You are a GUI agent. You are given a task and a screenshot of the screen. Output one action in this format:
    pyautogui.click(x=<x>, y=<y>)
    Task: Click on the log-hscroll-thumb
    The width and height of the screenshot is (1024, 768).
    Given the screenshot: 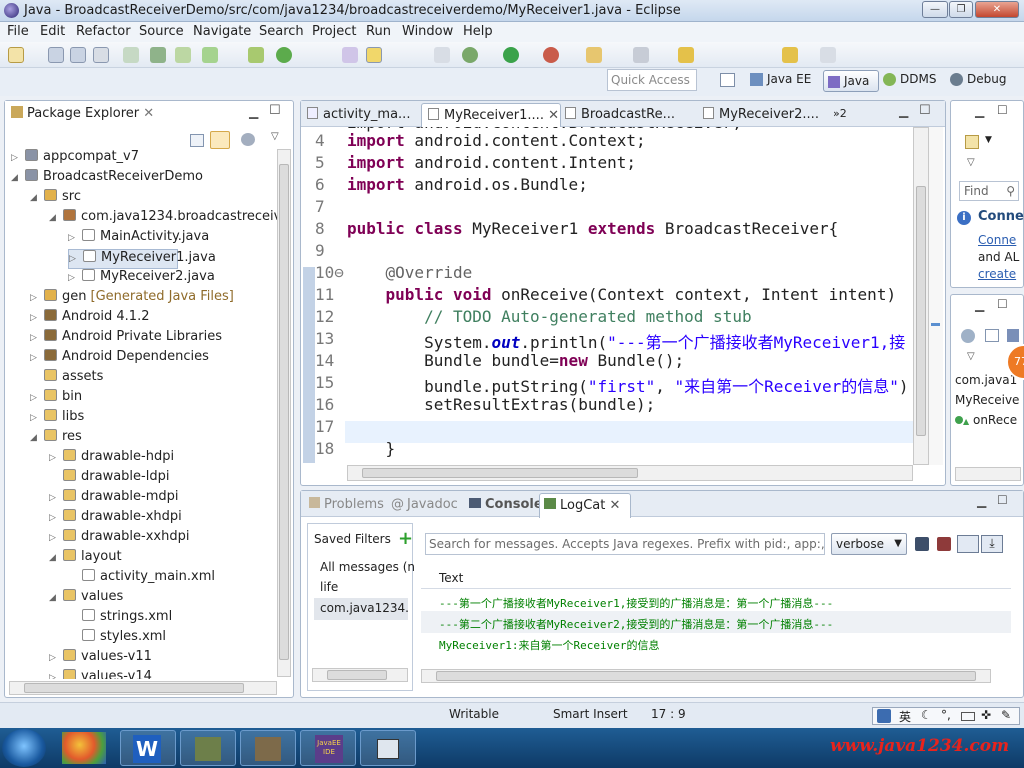 What is the action you would take?
    pyautogui.click(x=706, y=676)
    